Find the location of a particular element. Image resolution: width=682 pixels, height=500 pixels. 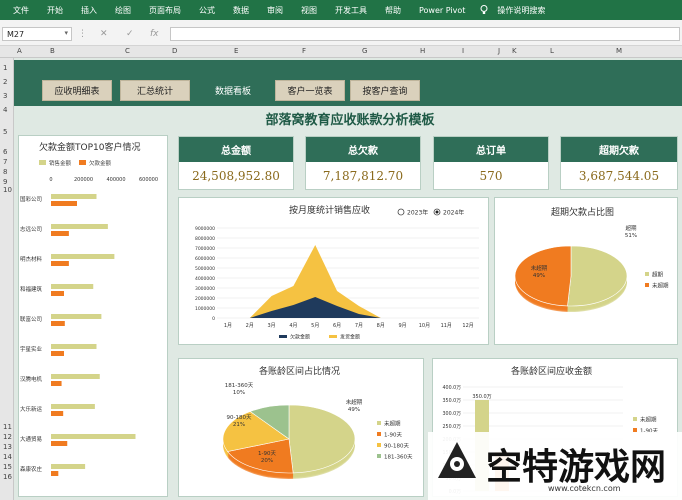

legend-label: 90-180天 is located at coordinates (396, 446).